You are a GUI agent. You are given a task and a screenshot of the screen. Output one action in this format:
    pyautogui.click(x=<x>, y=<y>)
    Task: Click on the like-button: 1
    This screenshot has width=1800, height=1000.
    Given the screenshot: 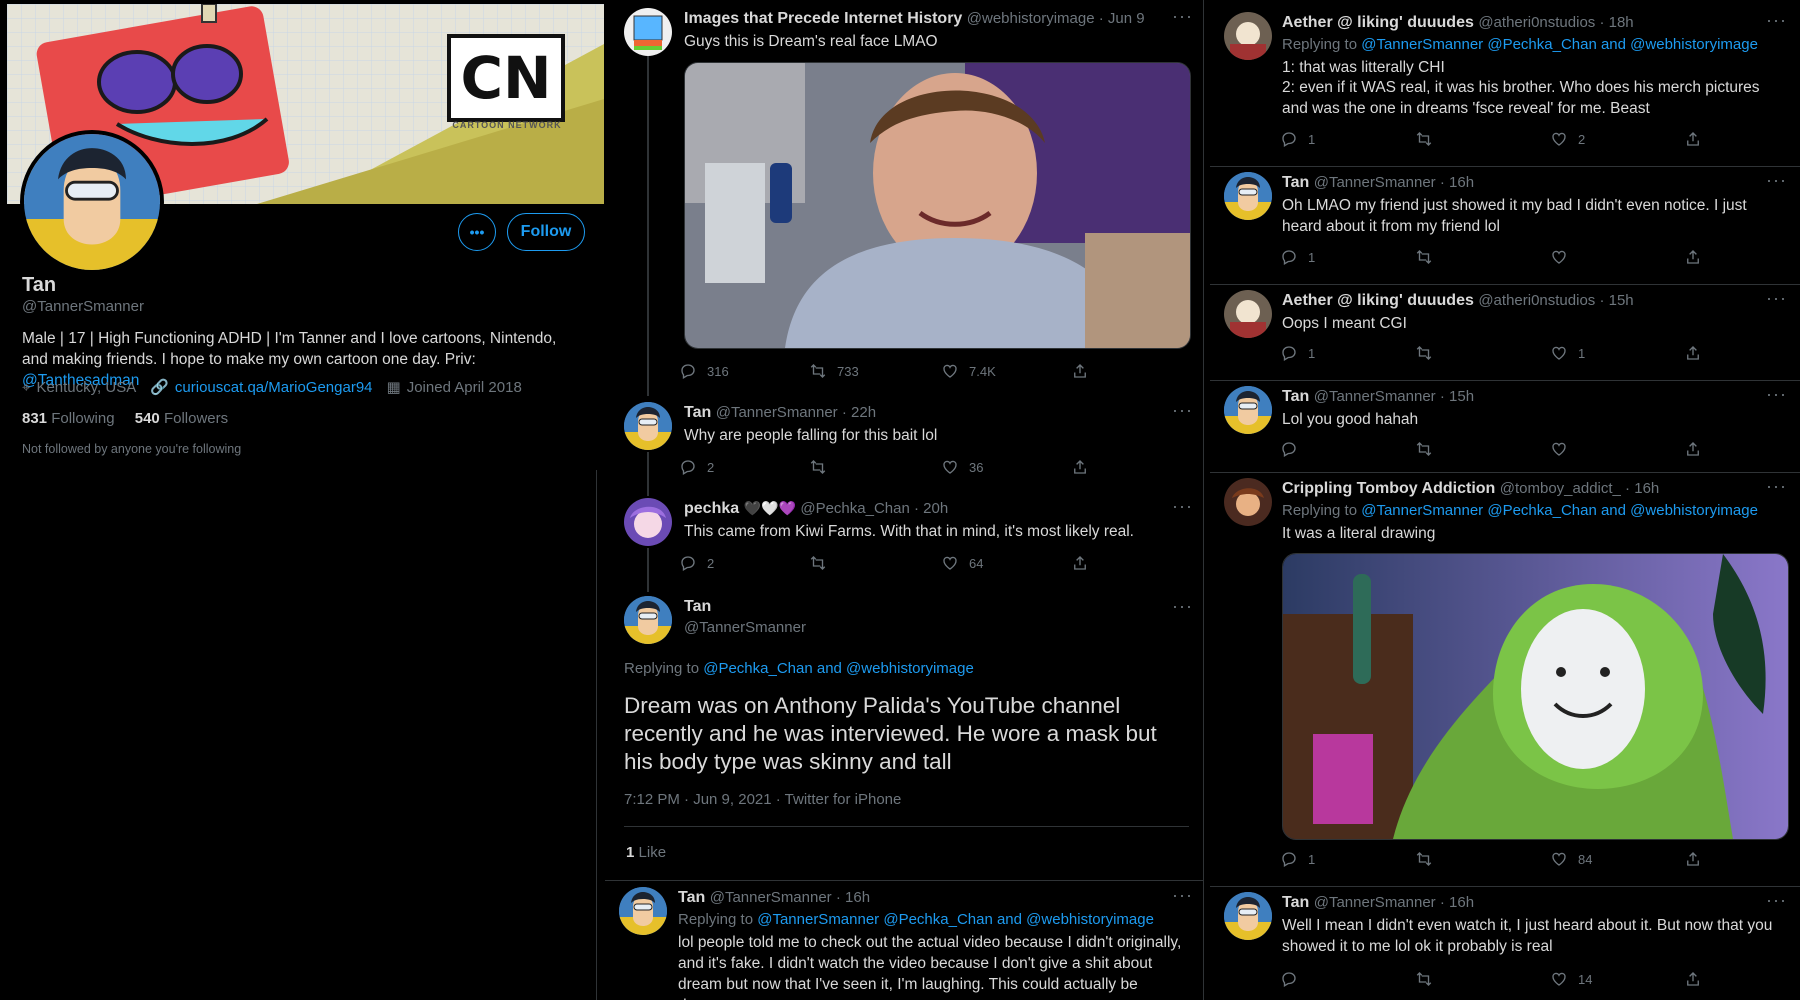 What is the action you would take?
    pyautogui.click(x=1567, y=353)
    